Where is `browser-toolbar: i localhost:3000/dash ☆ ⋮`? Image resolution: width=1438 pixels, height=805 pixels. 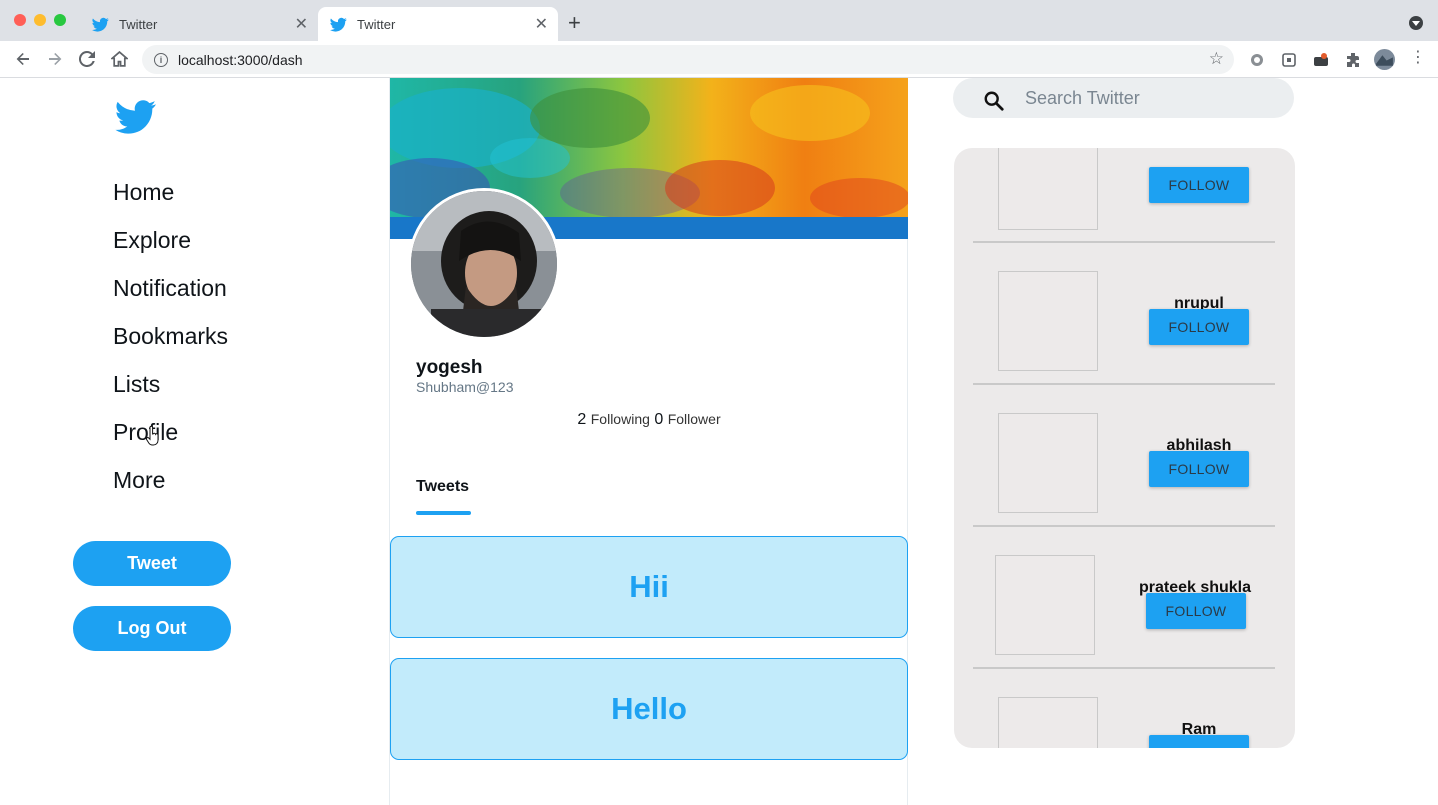
browser-toolbar: i localhost:3000/dash ☆ ⋮ is located at coordinates (719, 59).